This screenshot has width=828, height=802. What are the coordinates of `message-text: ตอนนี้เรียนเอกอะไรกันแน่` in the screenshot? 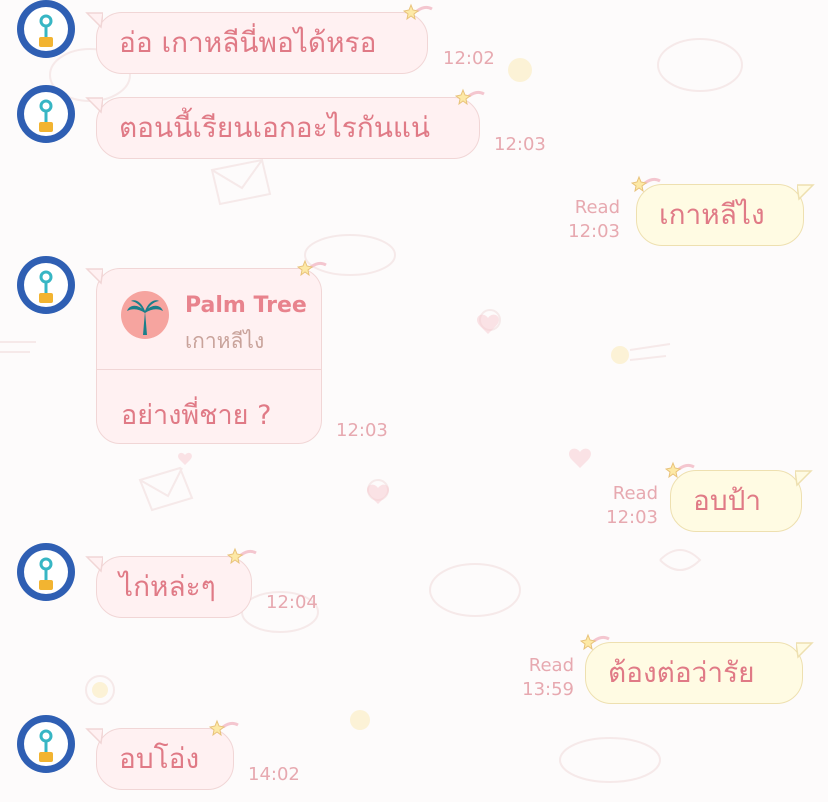 It's located at (275, 127).